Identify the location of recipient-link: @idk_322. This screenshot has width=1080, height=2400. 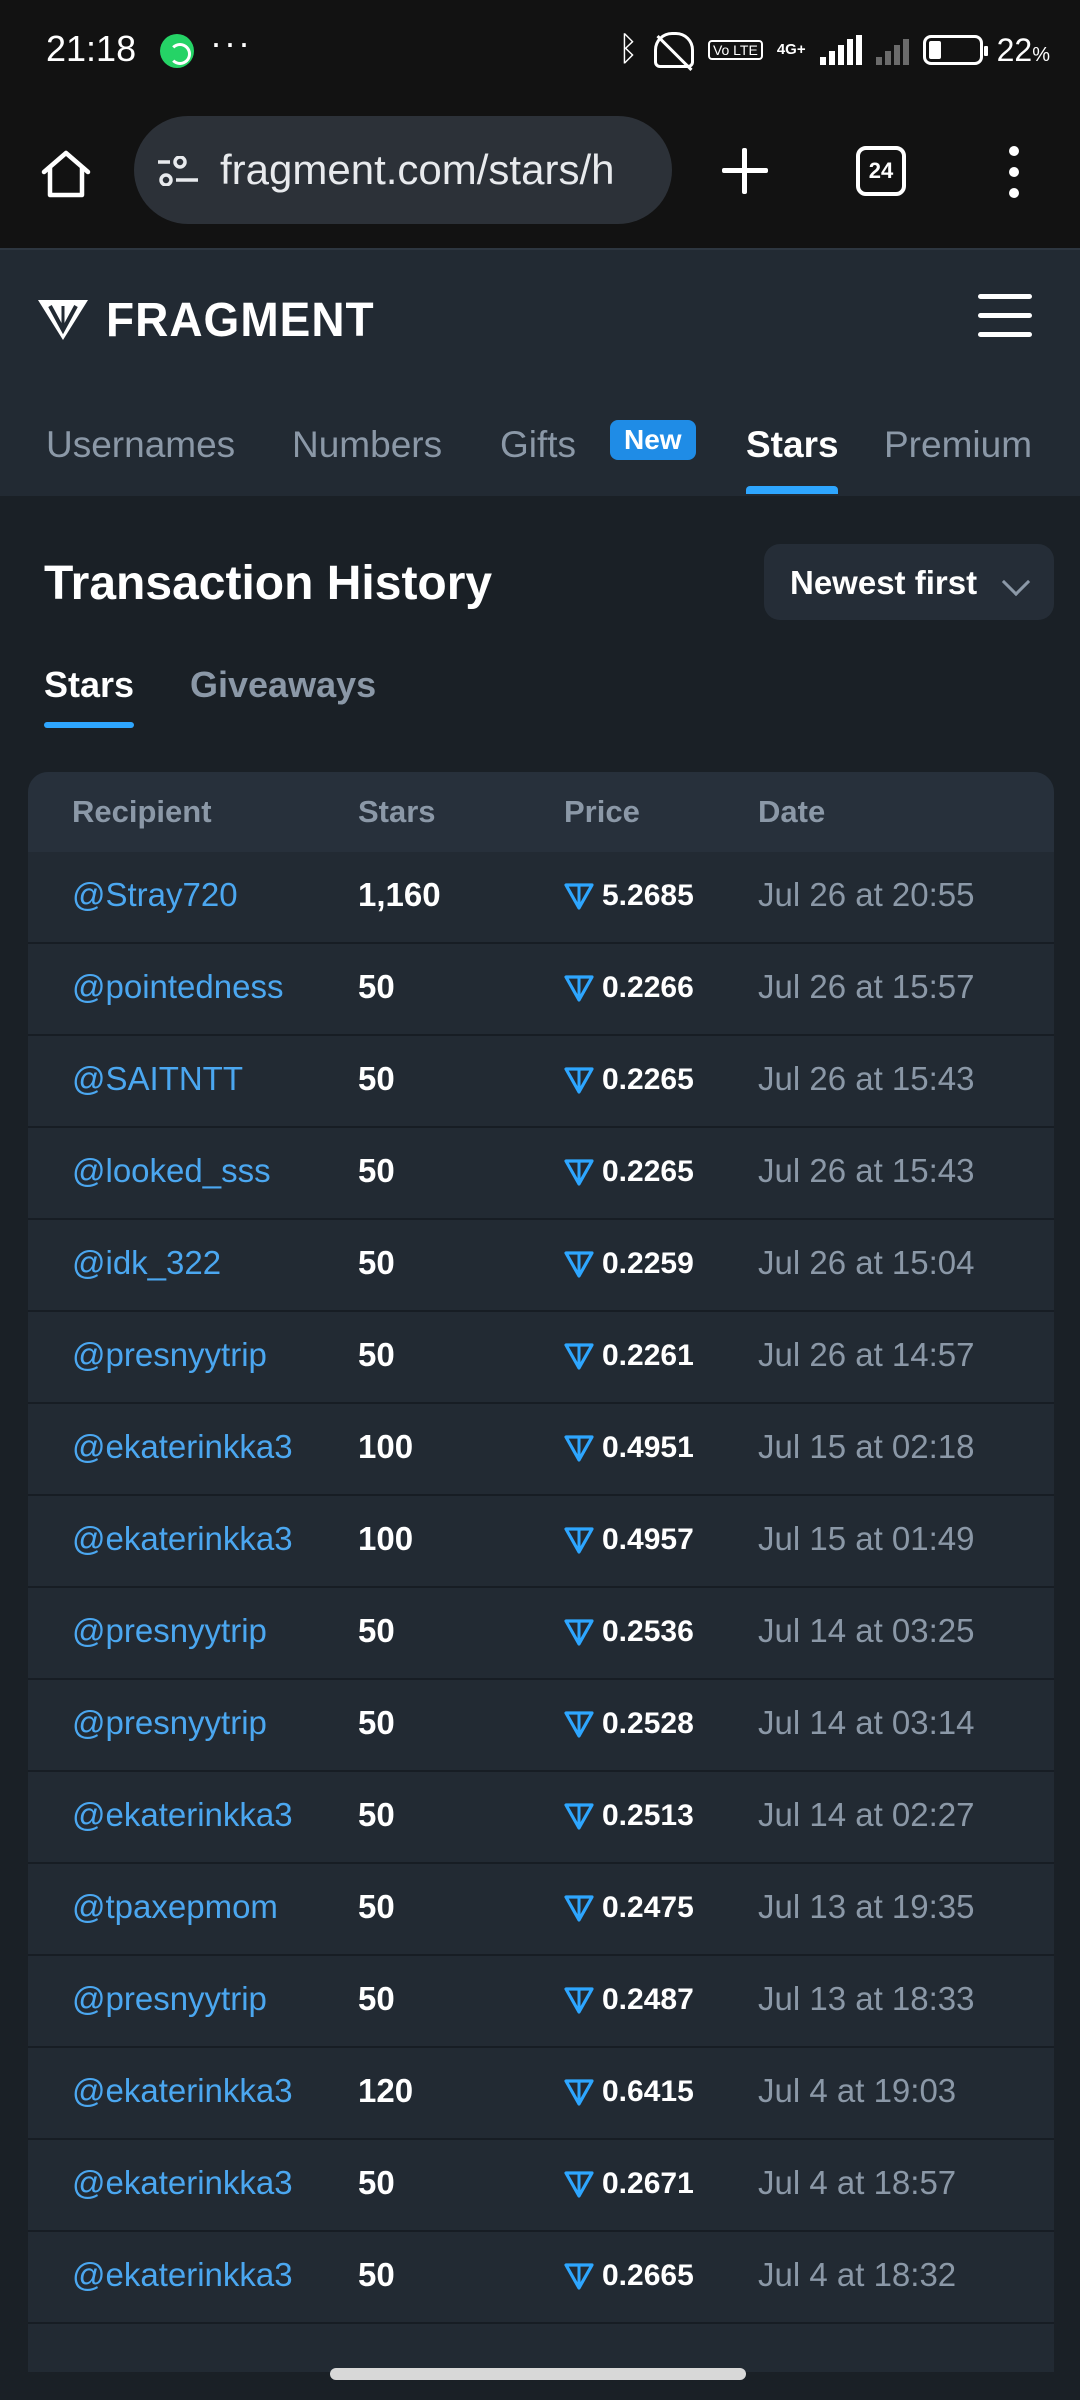
(146, 1263).